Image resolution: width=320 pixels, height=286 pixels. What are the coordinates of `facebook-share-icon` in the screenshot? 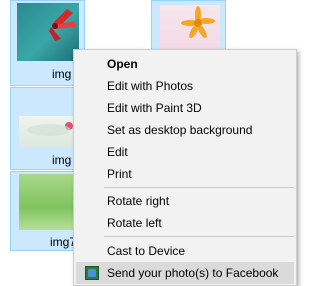 It's located at (92, 273).